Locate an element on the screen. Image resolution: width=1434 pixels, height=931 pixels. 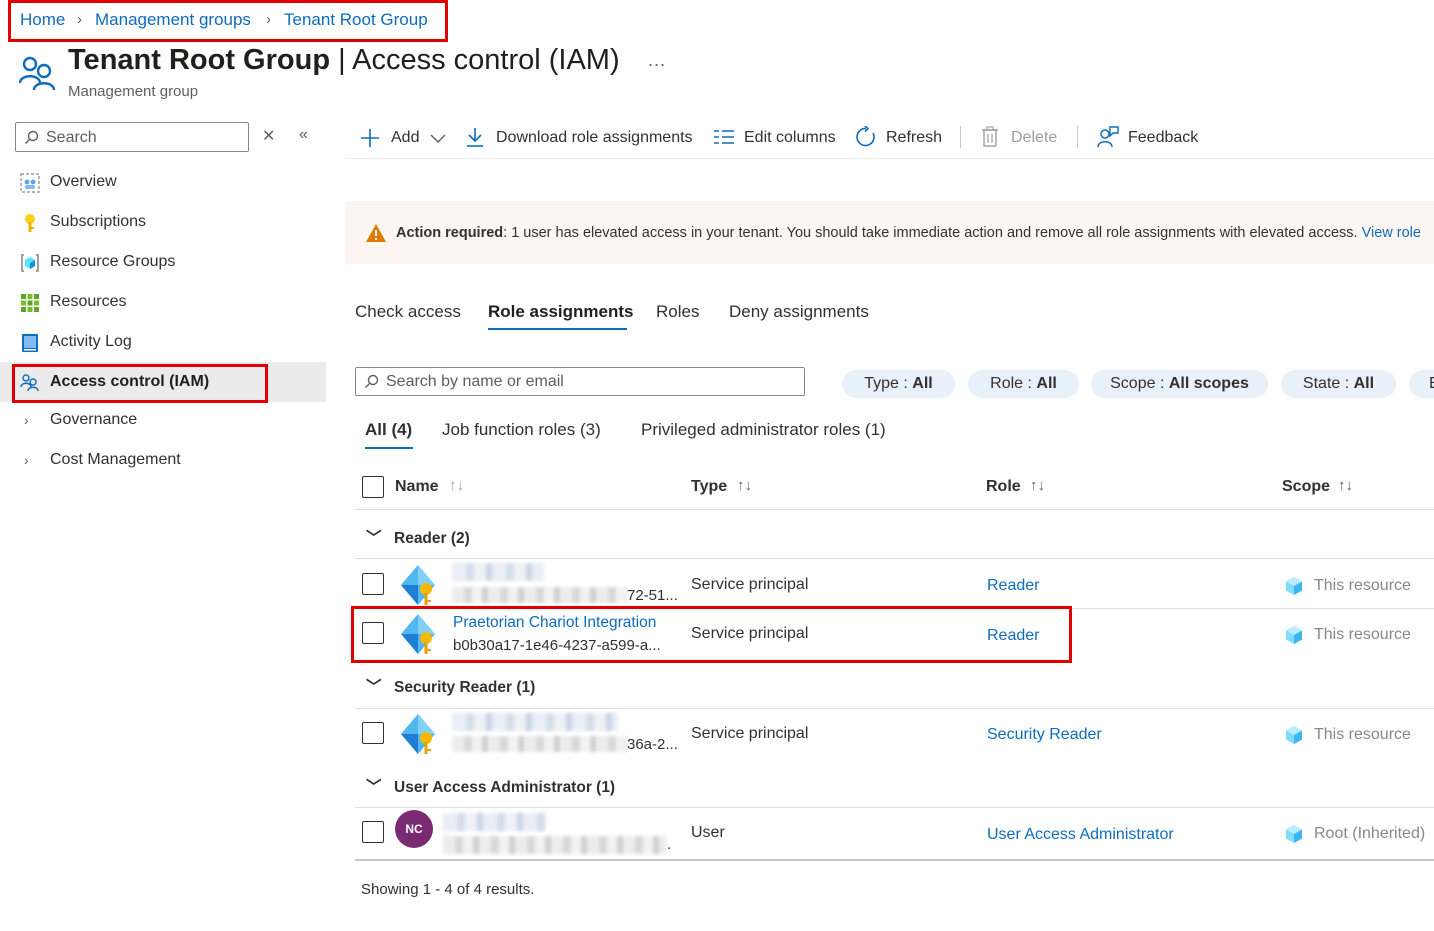
download-icon is located at coordinates (475, 137).